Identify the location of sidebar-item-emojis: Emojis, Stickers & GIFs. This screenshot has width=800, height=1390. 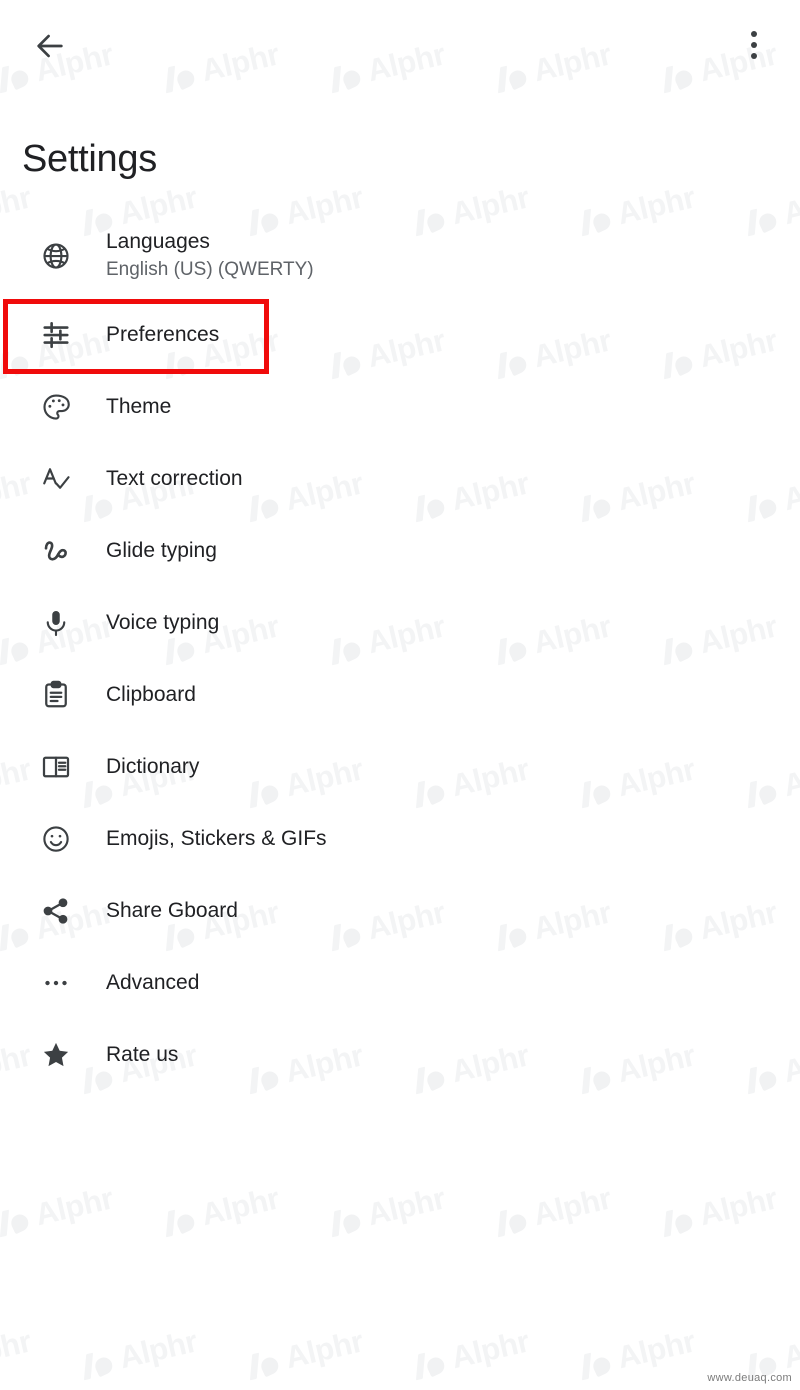
(400, 839).